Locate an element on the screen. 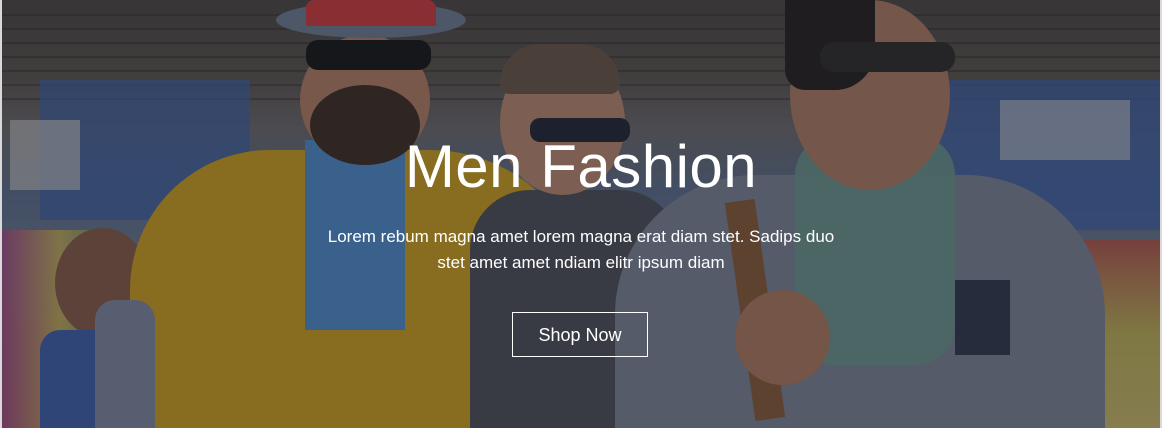  hero-title: Men Fashion is located at coordinates (581, 166).